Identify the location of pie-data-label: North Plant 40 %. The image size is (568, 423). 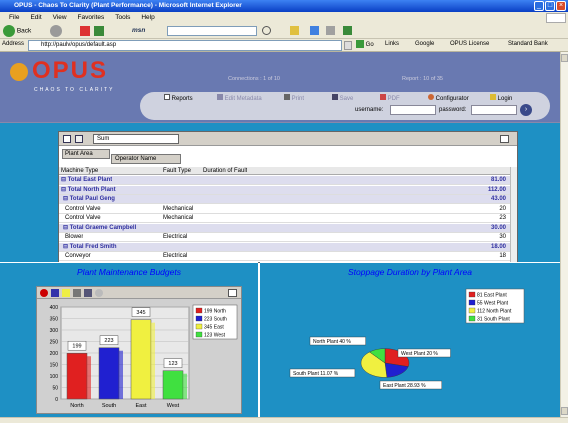
(332, 342).